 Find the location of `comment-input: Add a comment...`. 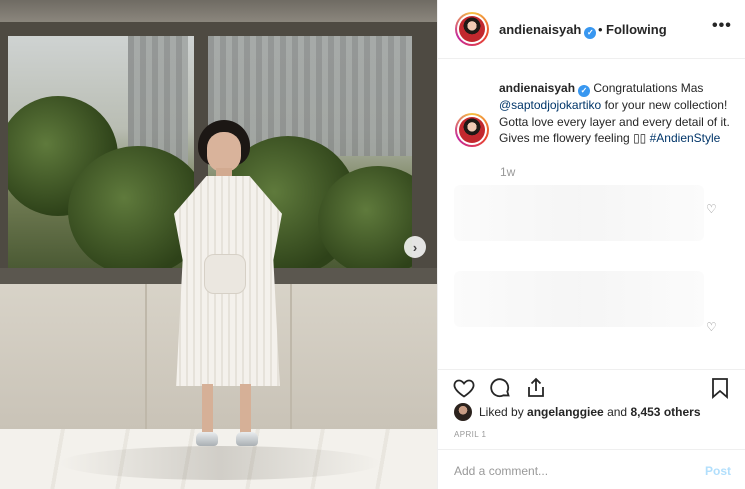

comment-input: Add a comment... is located at coordinates (569, 472).